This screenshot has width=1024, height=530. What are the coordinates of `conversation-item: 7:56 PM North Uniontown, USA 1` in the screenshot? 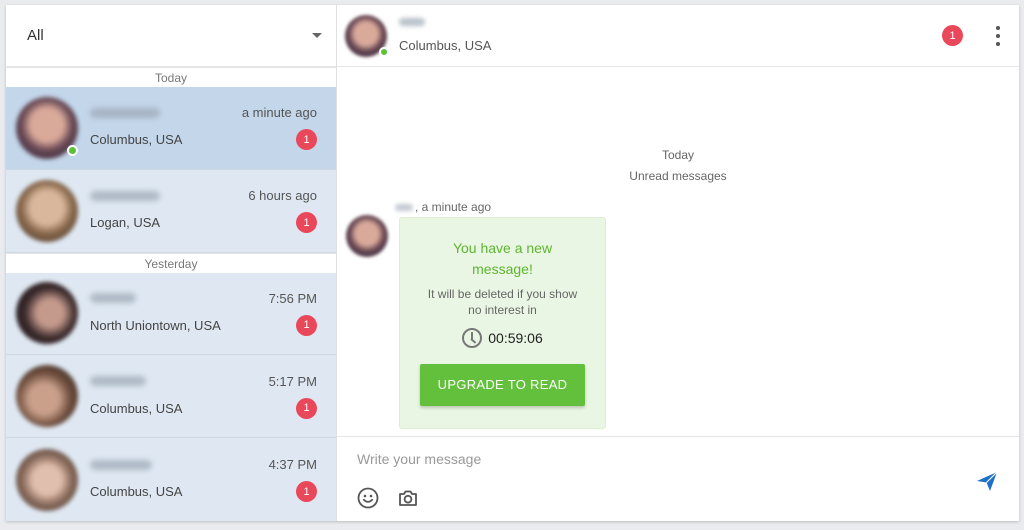 It's located at (171, 314).